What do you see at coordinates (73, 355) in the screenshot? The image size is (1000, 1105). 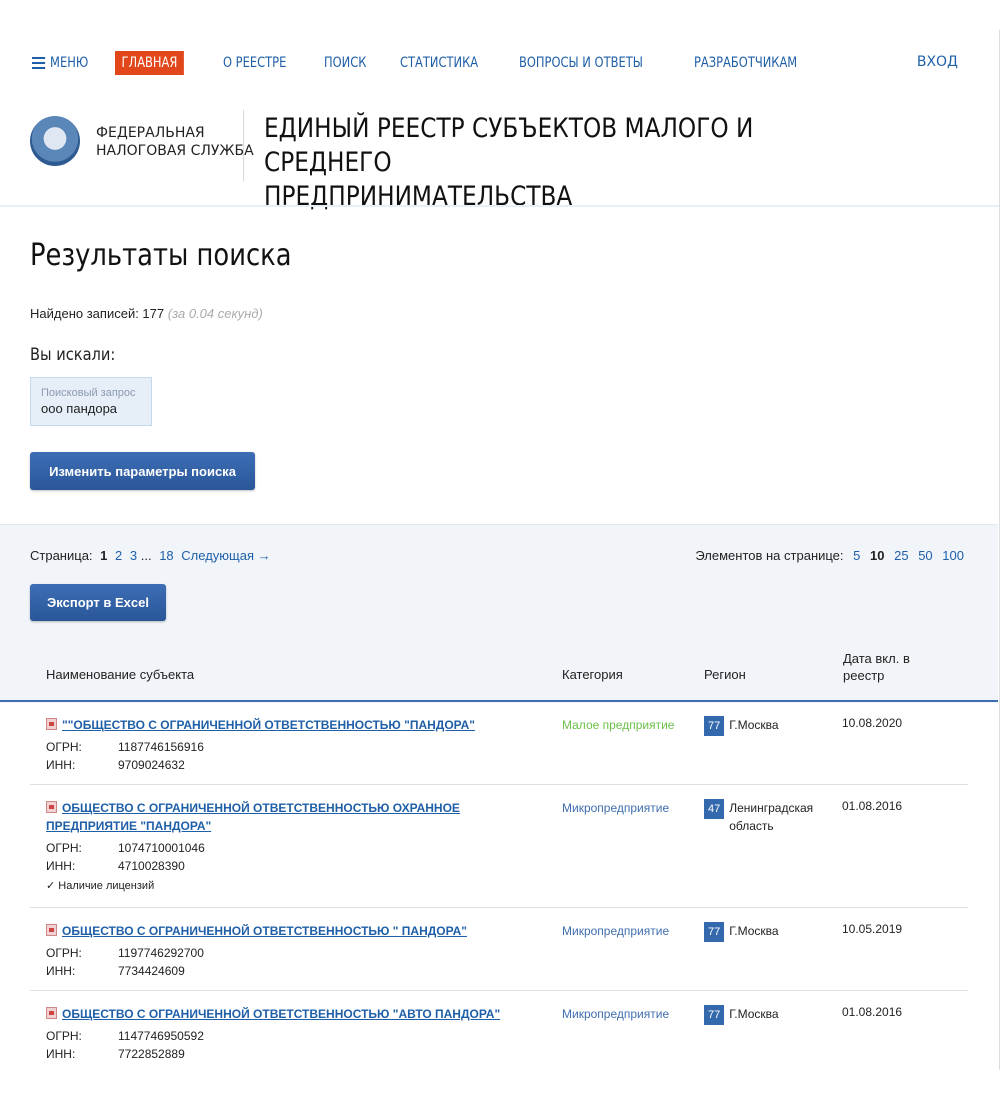 I see `sought-heading: Вы искали:` at bounding box center [73, 355].